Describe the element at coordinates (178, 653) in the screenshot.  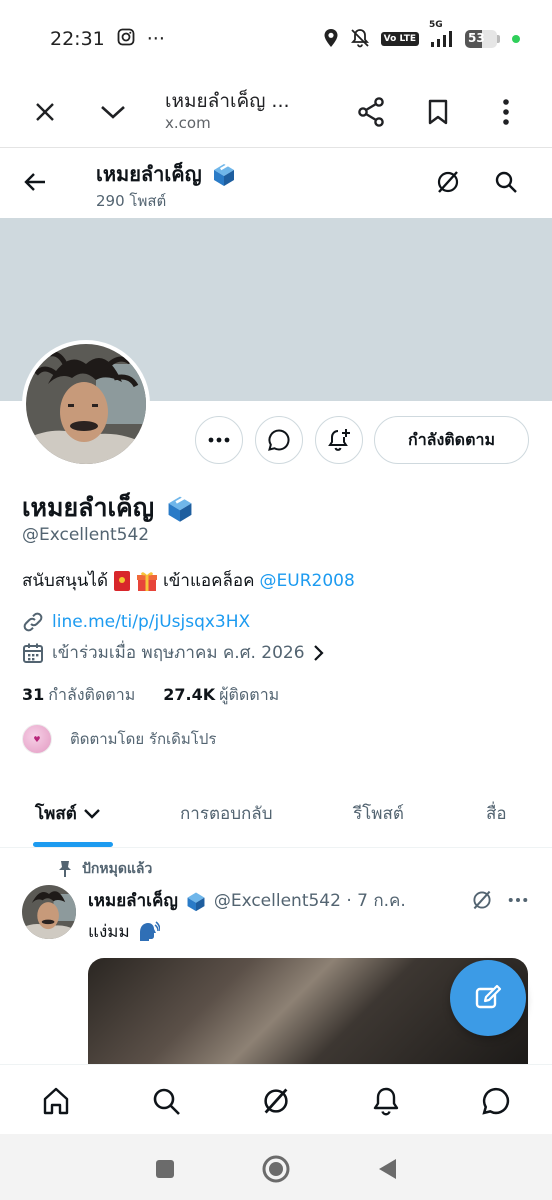
I see `joined-text: เข้าร่วมเมื่อ พฤษภาคม ค.ศ. 2026` at that location.